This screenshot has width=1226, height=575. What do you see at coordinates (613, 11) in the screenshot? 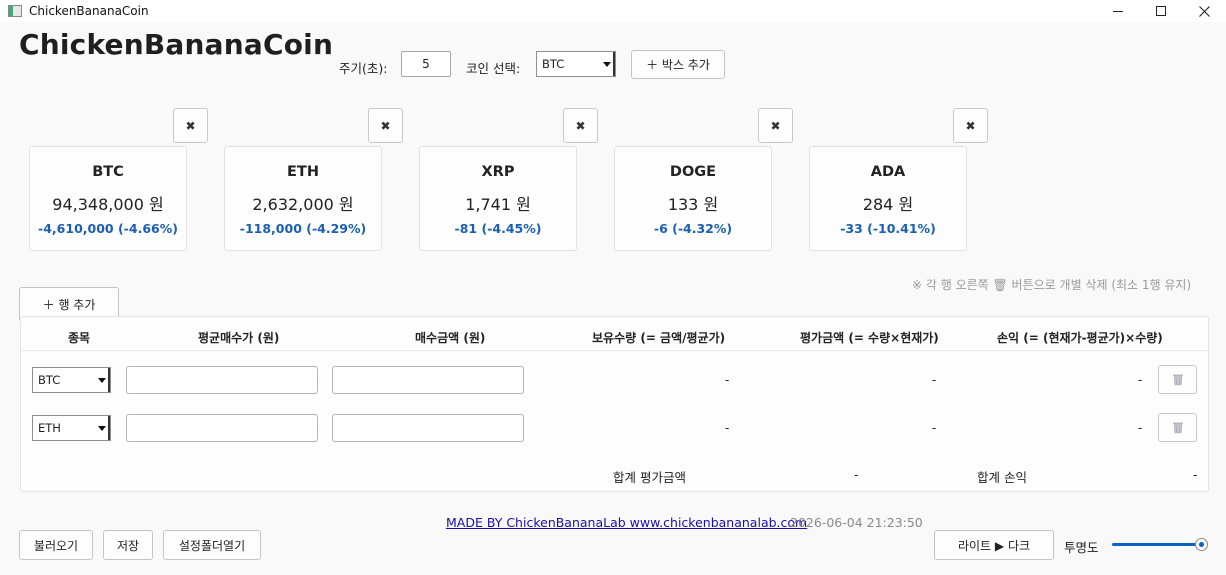
I see `title-bar: ChickenBananaCoin` at bounding box center [613, 11].